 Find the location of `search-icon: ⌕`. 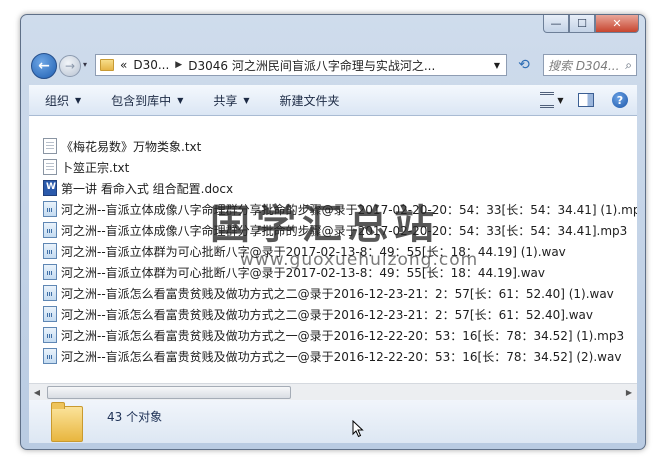

search-icon: ⌕ is located at coordinates (628, 64).